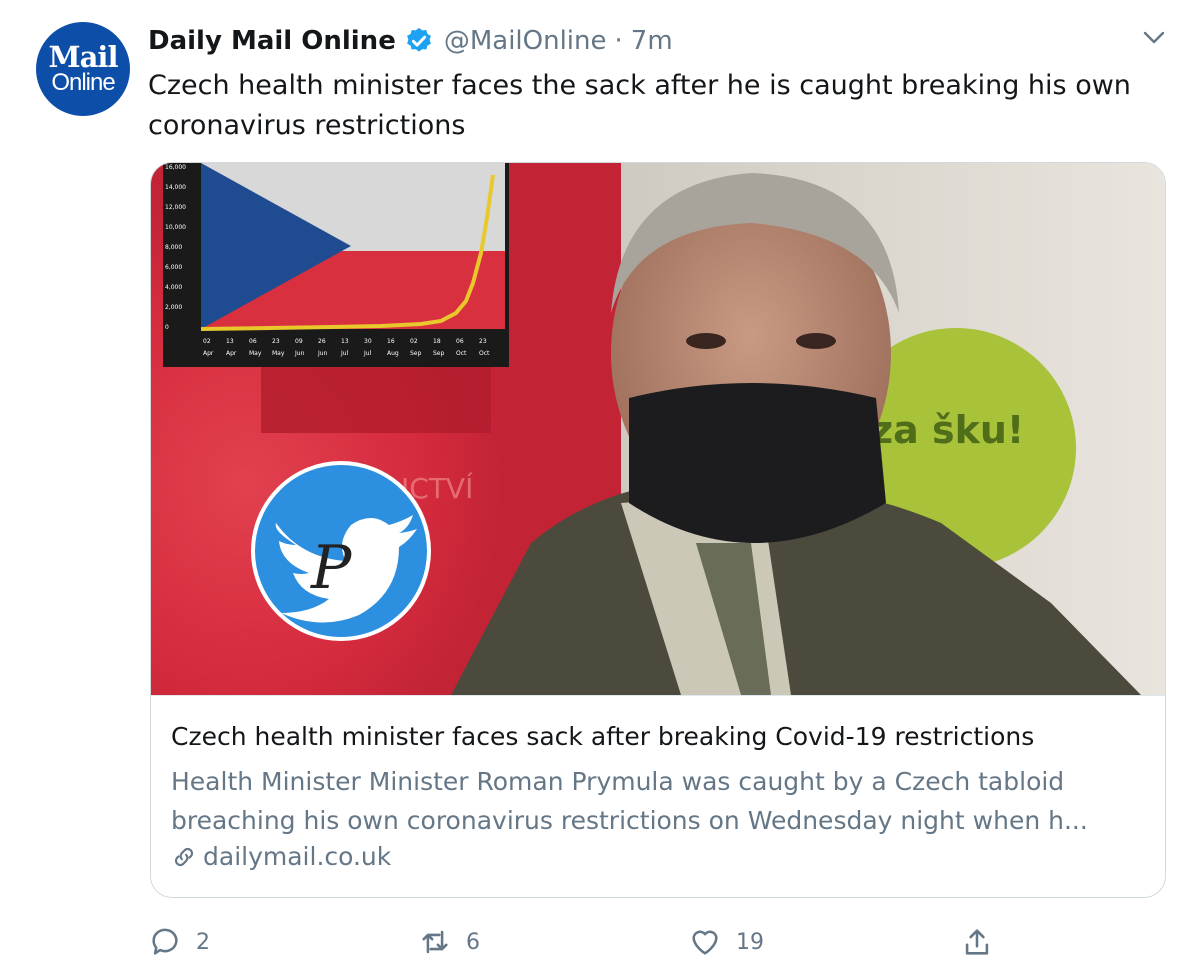 Image resolution: width=1200 pixels, height=976 pixels. Describe the element at coordinates (272, 41) in the screenshot. I see `account-name: Daily Mail Online` at that location.